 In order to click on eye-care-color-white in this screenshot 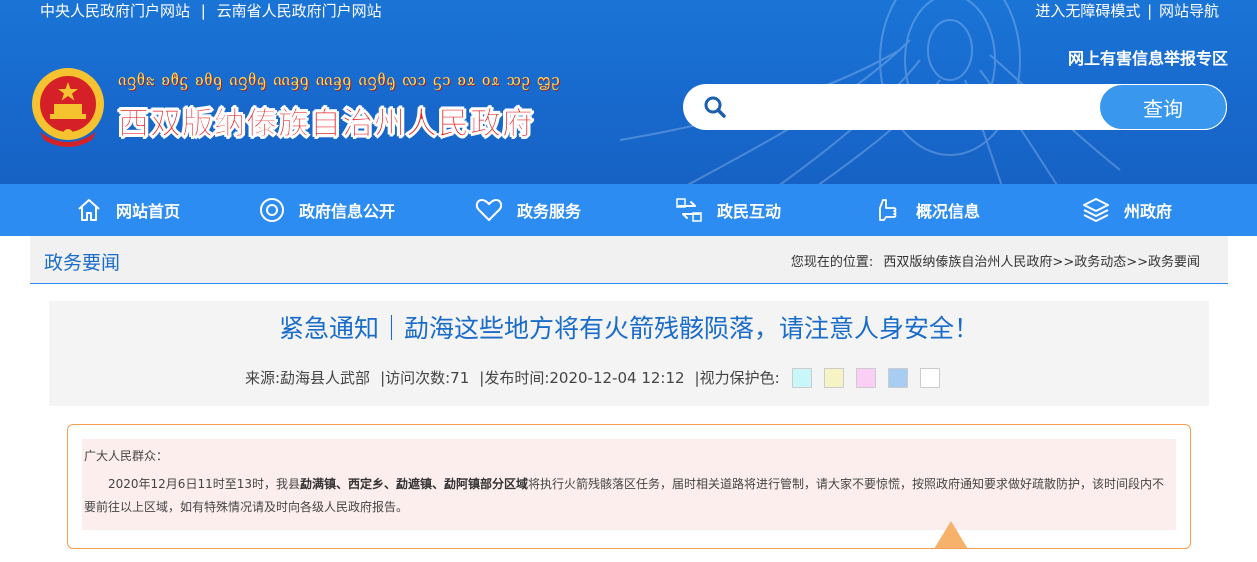, I will do `click(929, 377)`.